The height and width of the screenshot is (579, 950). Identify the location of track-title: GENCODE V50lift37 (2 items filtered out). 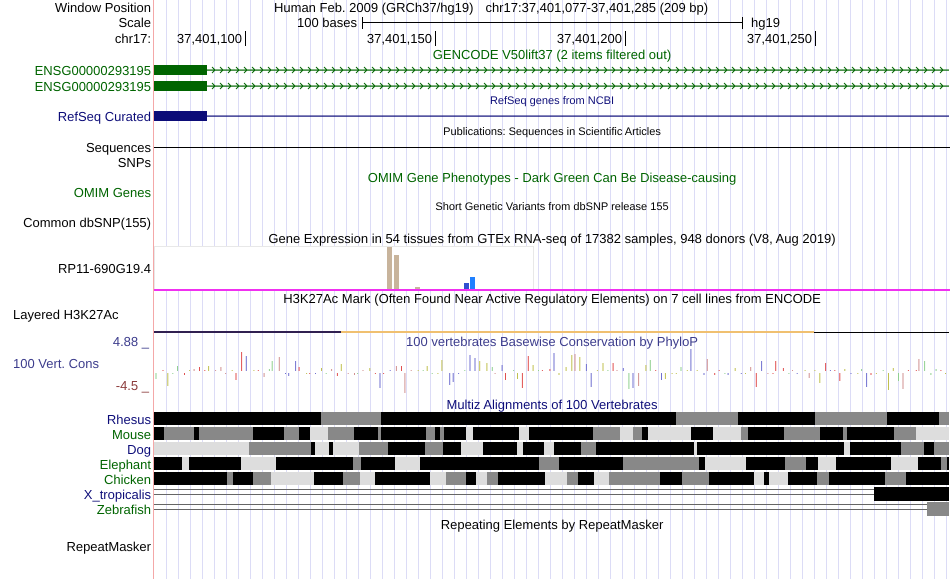
(552, 54).